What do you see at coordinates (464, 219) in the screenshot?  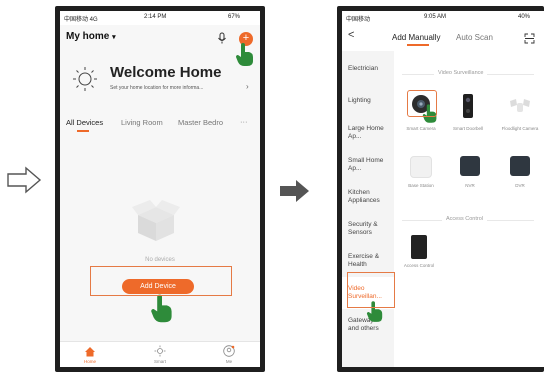 I see `section-title-access: Access Control` at bounding box center [464, 219].